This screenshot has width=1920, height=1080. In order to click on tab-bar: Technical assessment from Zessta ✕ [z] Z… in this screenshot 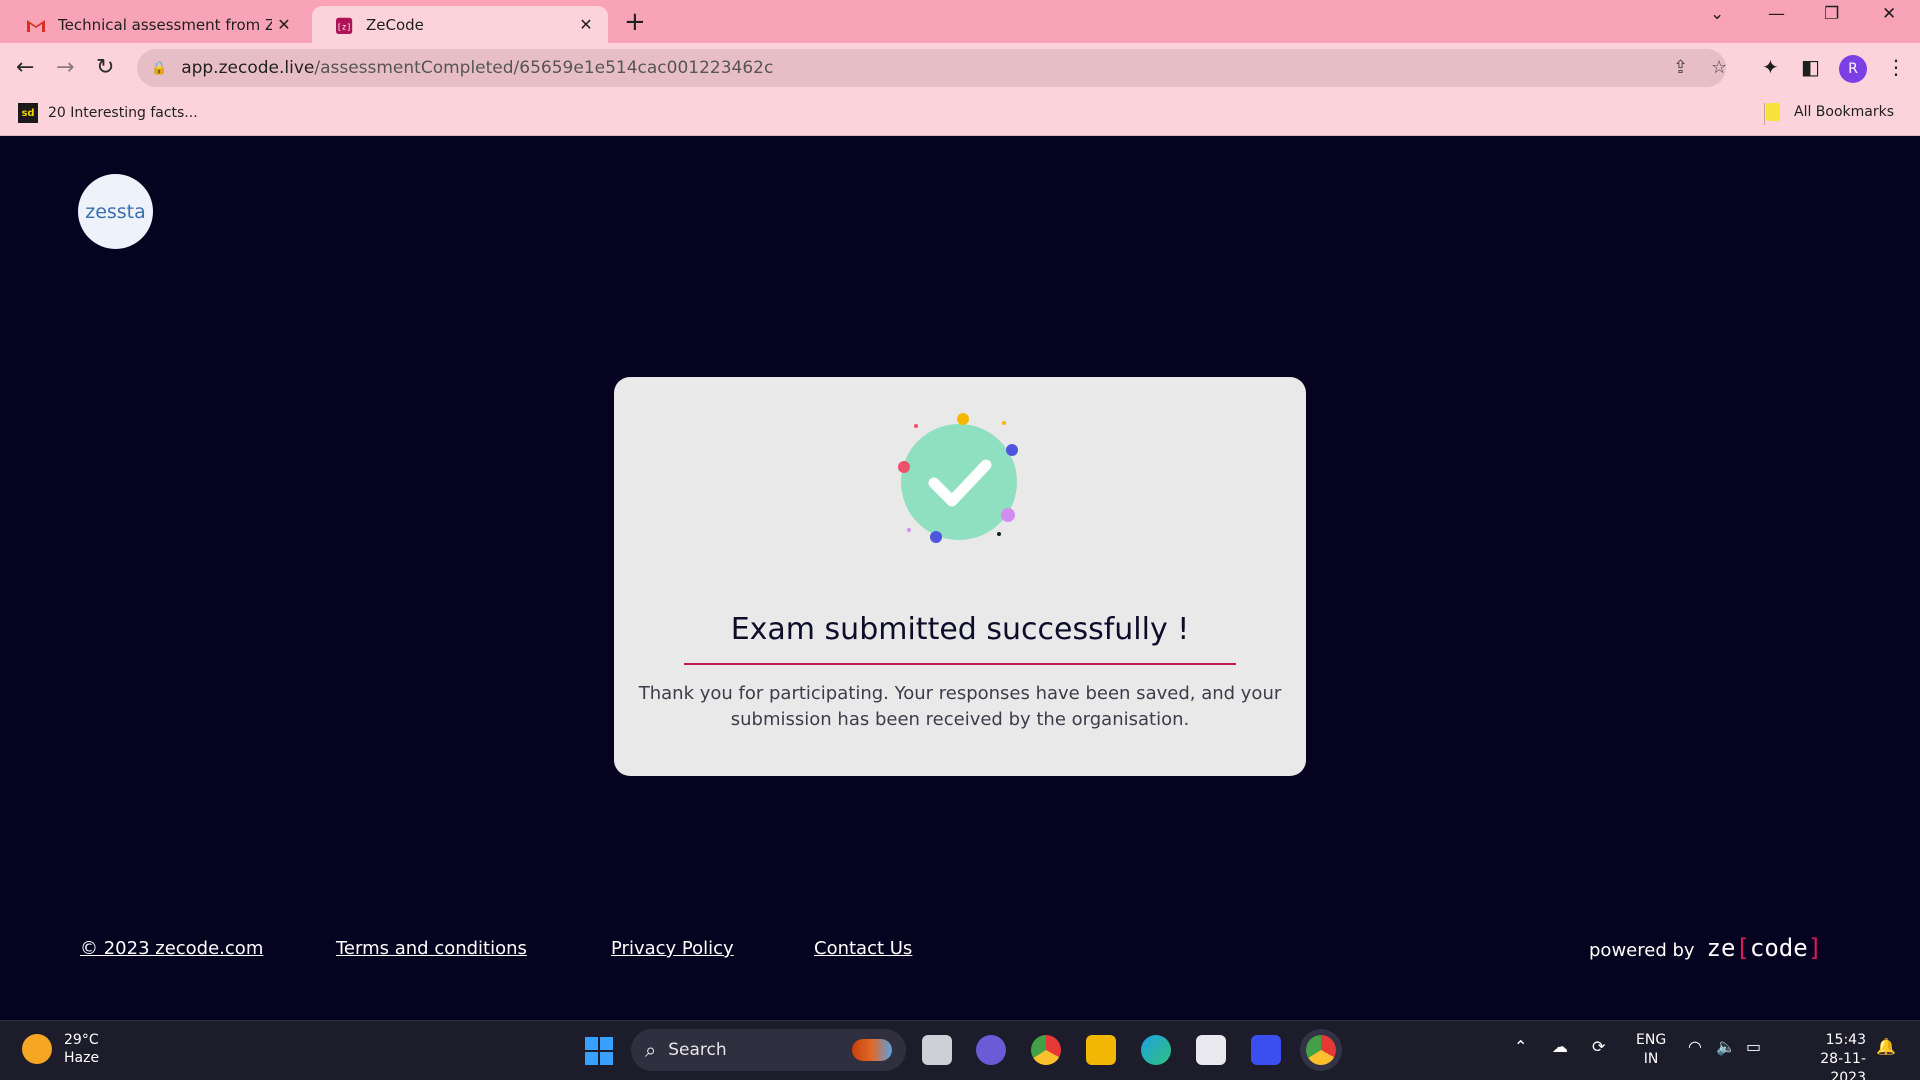, I will do `click(960, 21)`.